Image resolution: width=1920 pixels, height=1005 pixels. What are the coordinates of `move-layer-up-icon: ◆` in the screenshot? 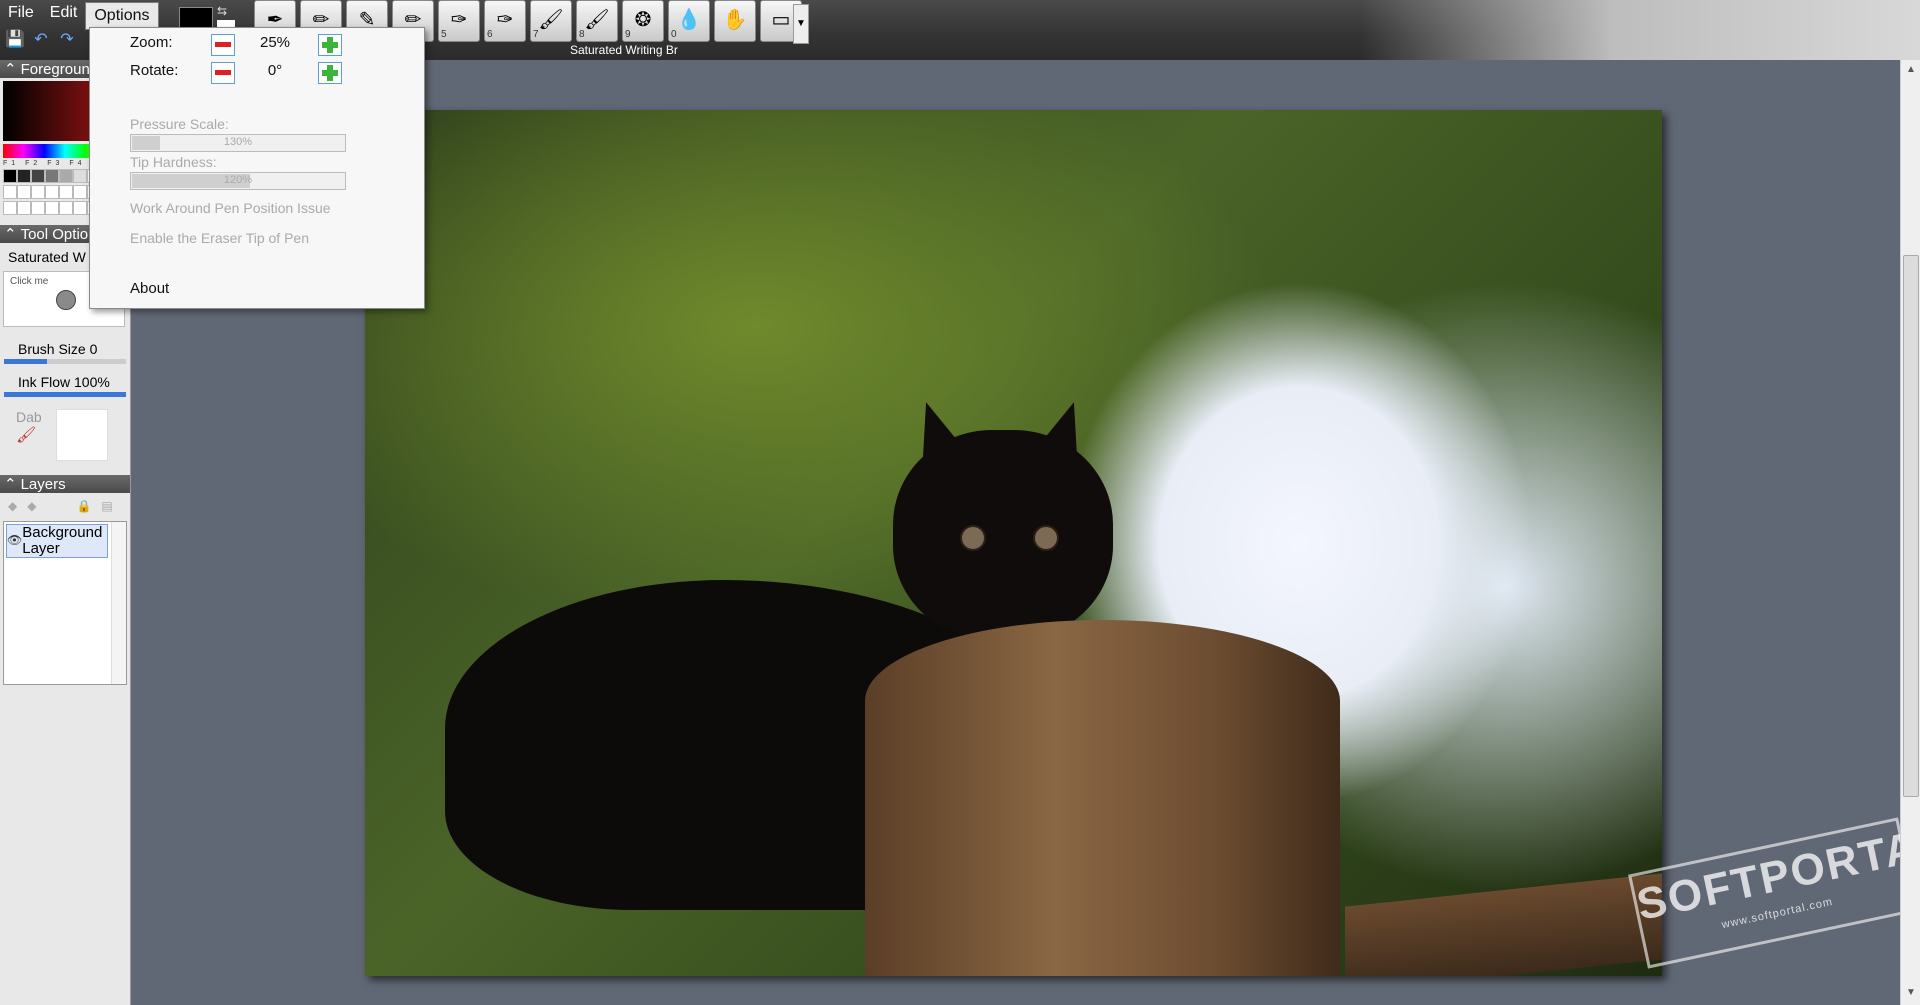 It's located at (12, 506).